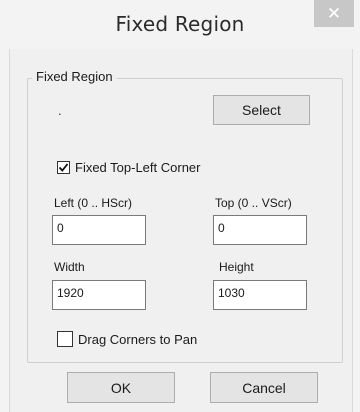 Image resolution: width=360 pixels, height=412 pixels. Describe the element at coordinates (99, 295) in the screenshot. I see `width-input: 1920` at that location.